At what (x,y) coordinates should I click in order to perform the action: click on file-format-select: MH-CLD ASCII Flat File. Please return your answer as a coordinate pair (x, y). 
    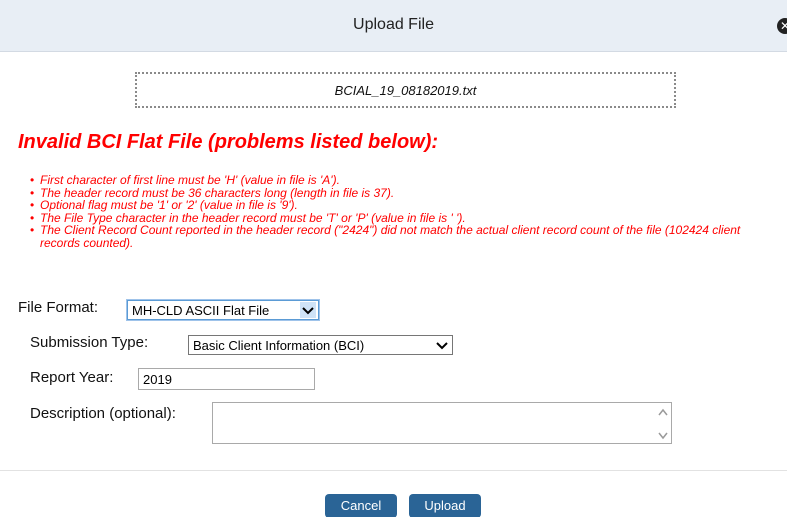
    Looking at the image, I should click on (223, 310).